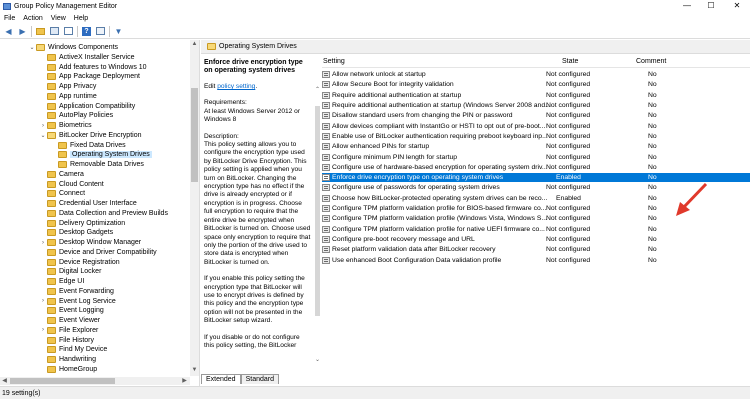 The height and width of the screenshot is (399, 750). Describe the element at coordinates (71, 310) in the screenshot. I see `tree-item: Event Logging` at that location.